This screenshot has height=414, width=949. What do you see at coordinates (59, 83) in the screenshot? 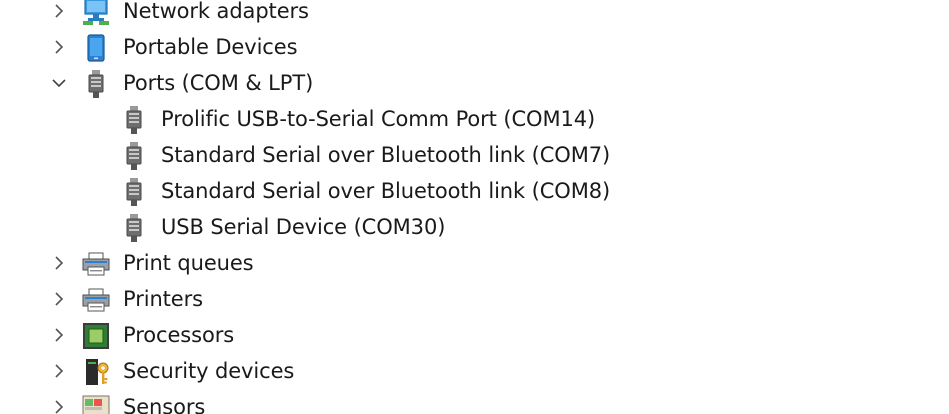
I see `chevron-down-icon` at bounding box center [59, 83].